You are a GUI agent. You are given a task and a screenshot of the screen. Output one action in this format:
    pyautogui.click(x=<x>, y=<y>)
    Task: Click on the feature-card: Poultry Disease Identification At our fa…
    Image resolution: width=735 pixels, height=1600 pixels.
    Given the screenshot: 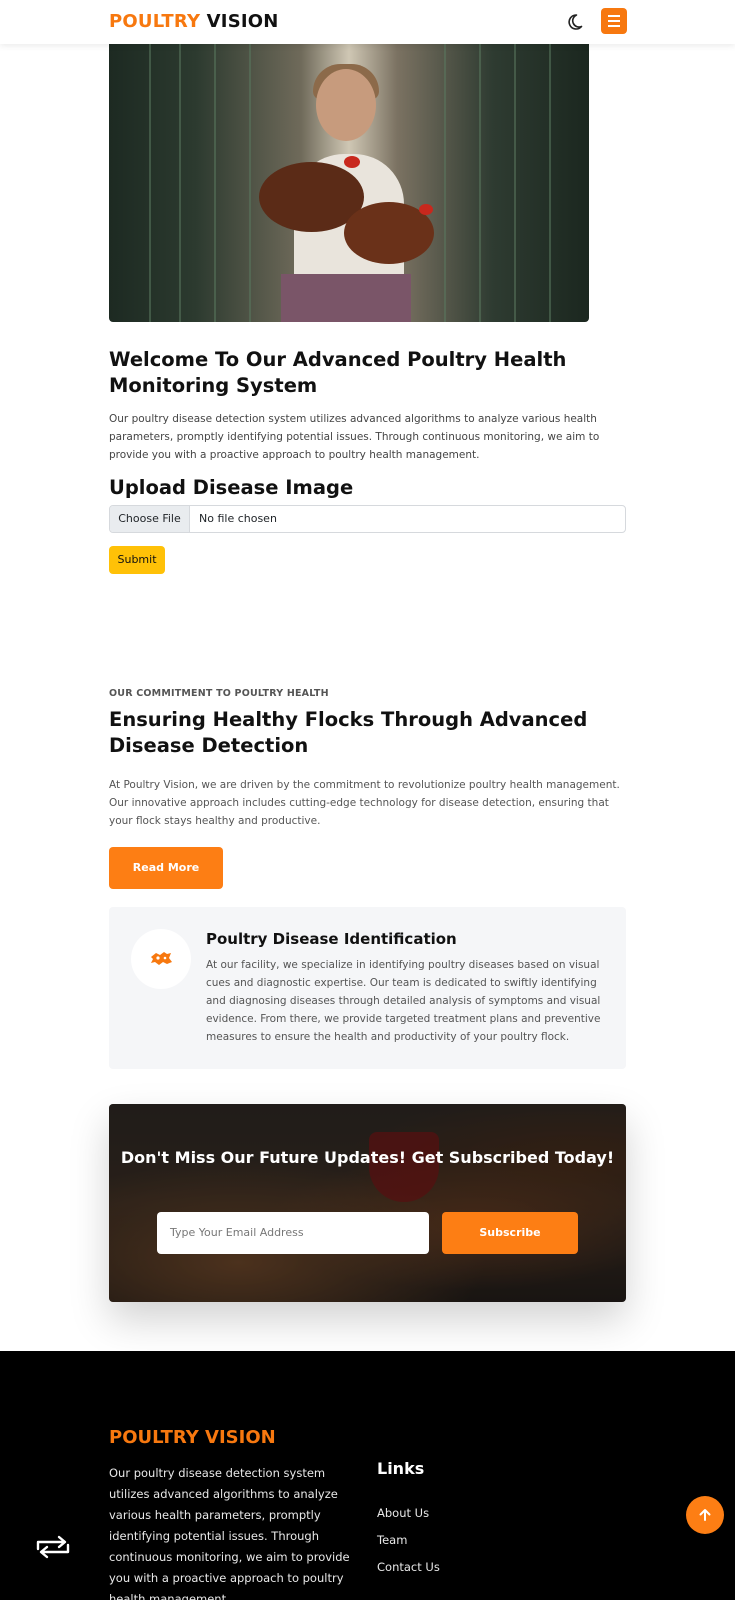 What is the action you would take?
    pyautogui.click(x=367, y=988)
    